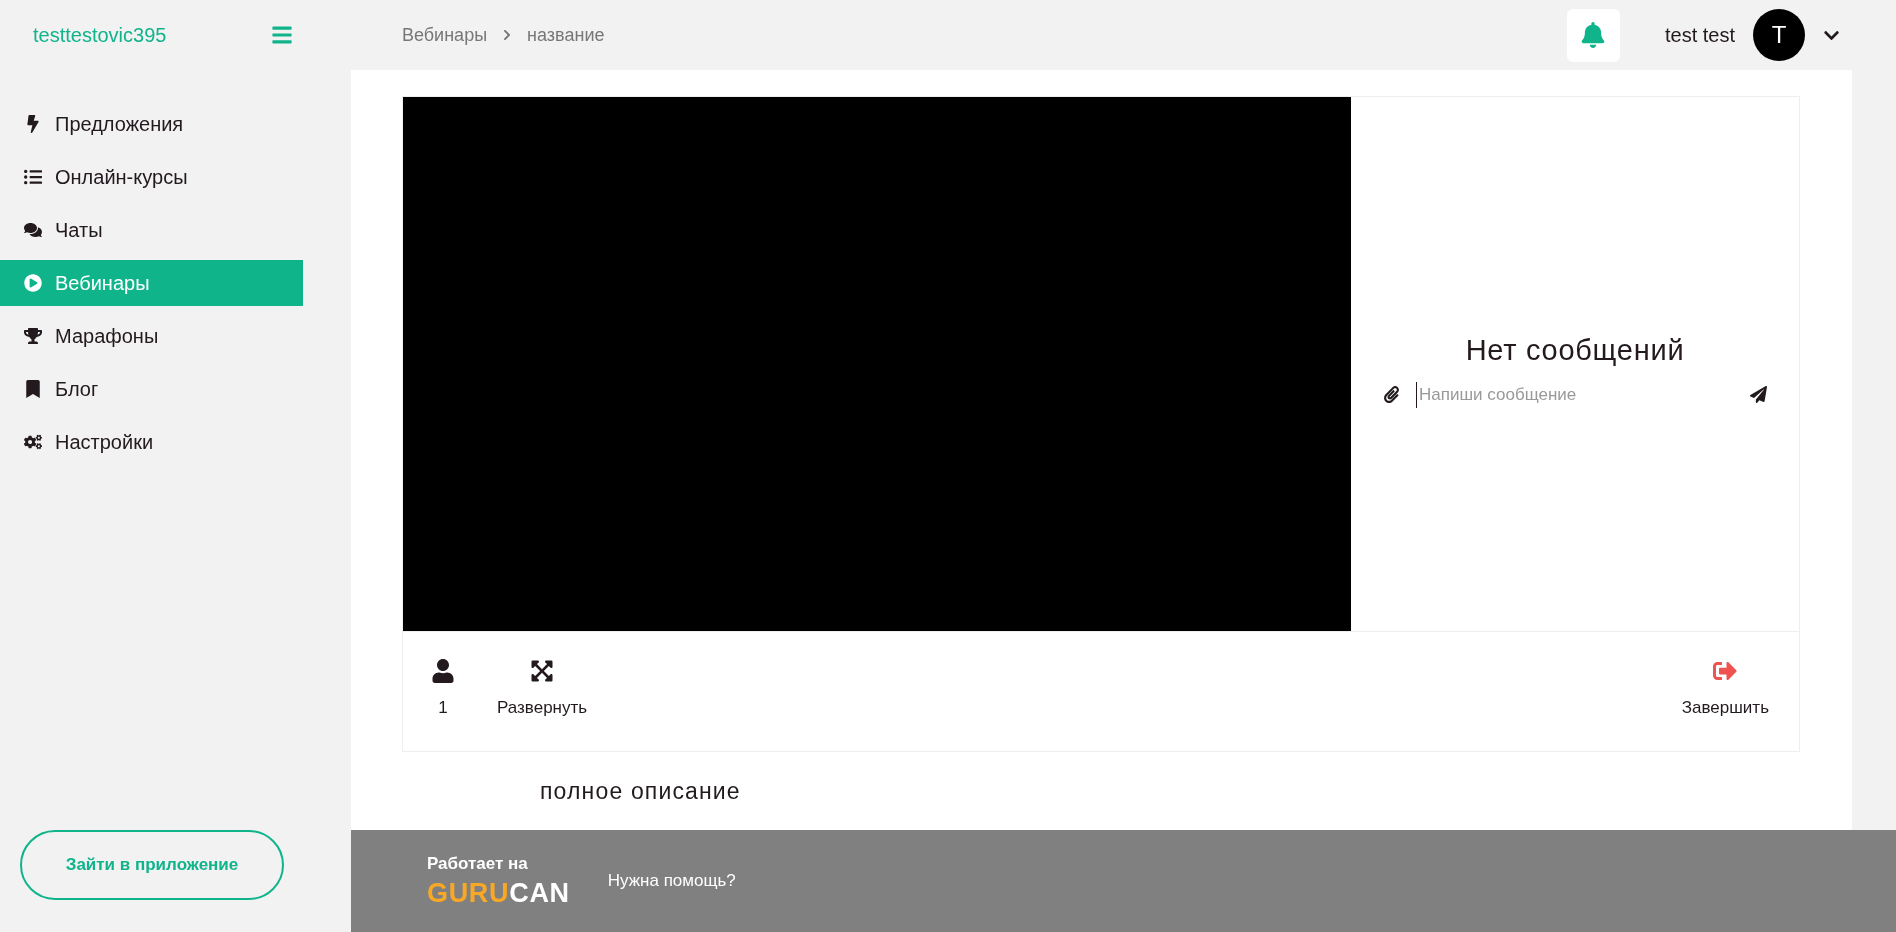 The width and height of the screenshot is (1896, 932). I want to click on breadcrumb-link: Вебинары, so click(445, 35).